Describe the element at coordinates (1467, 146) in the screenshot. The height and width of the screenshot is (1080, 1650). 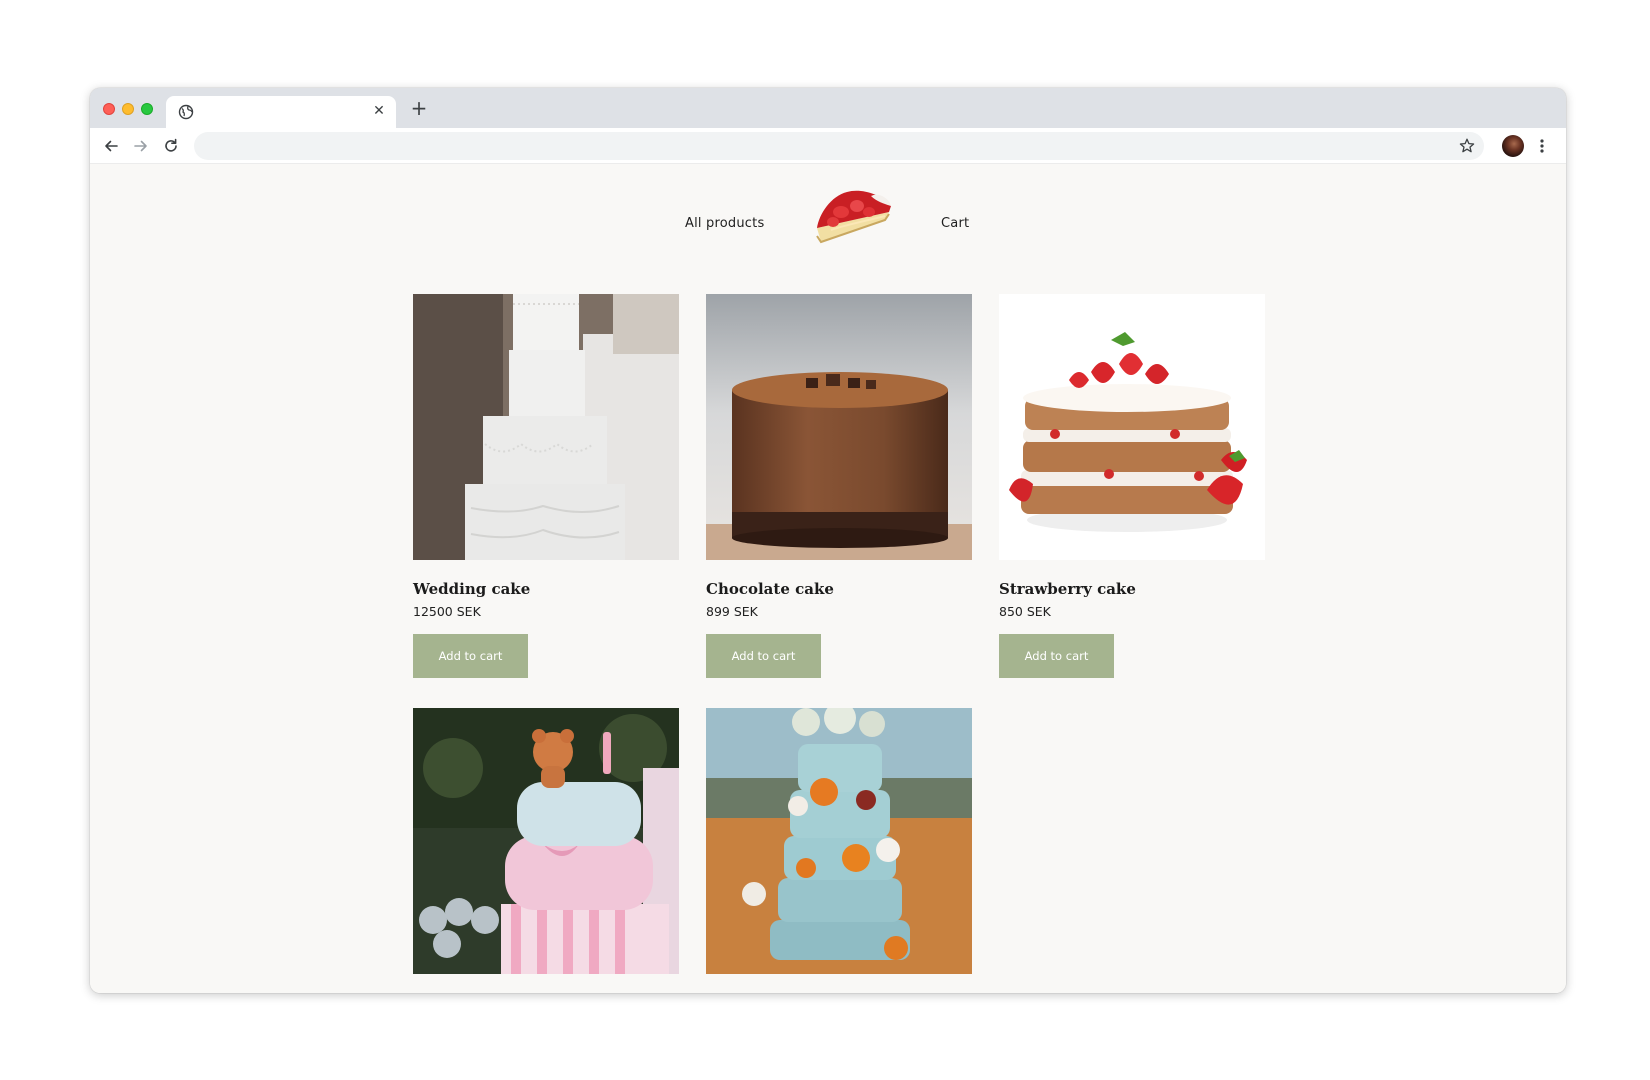
I see `star-icon` at that location.